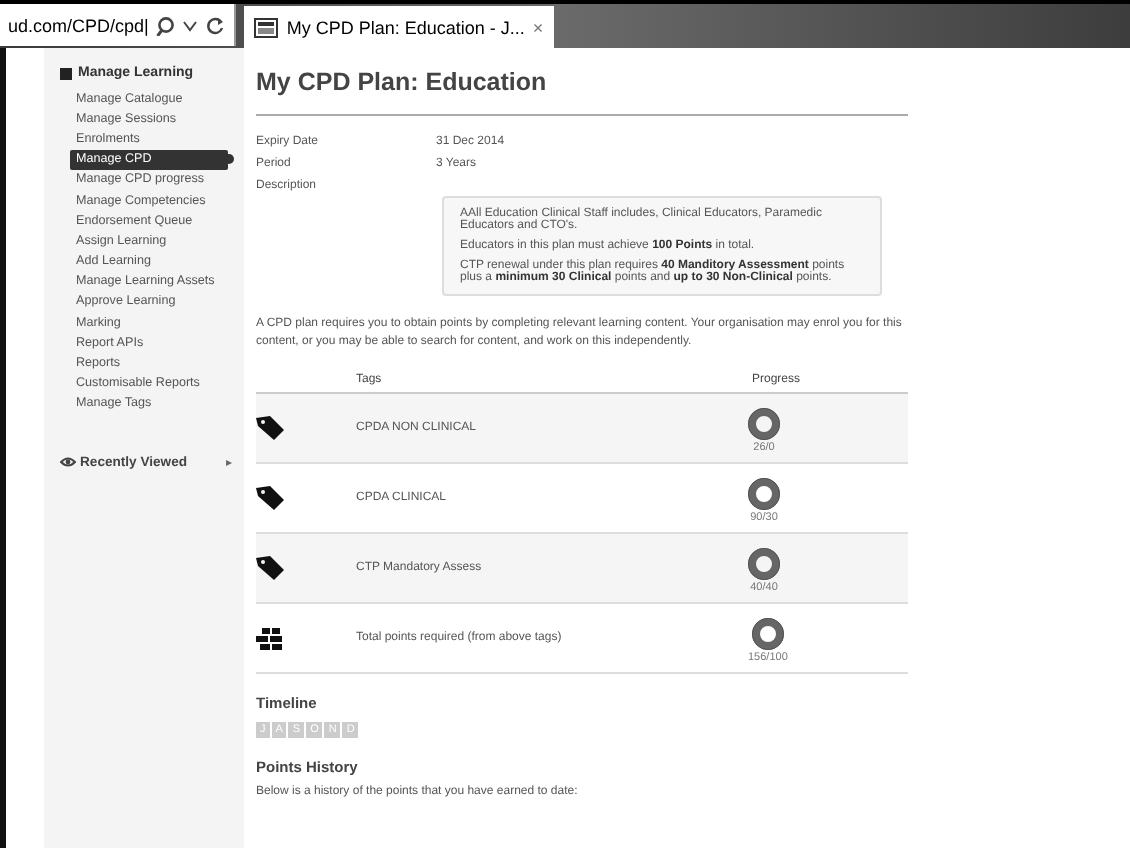 The height and width of the screenshot is (848, 1130). I want to click on page-icon, so click(266, 27).